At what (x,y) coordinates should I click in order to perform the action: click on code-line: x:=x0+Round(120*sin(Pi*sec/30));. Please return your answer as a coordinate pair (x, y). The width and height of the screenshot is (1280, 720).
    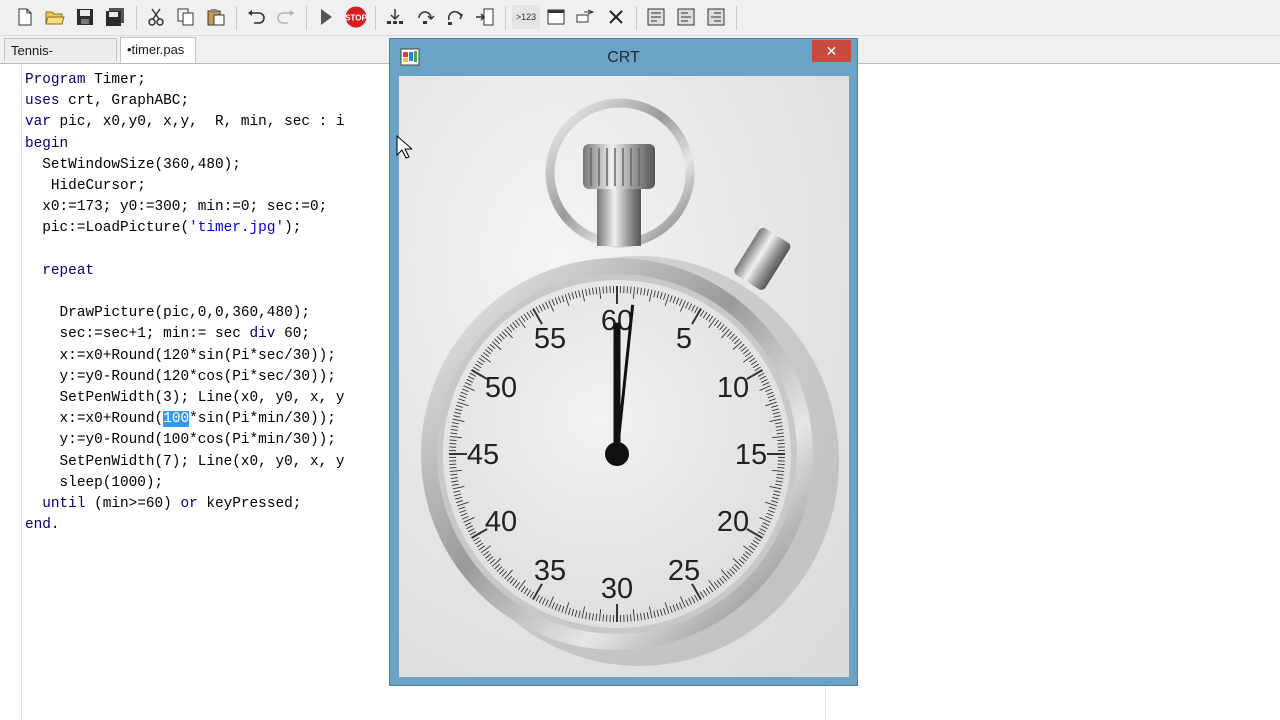
    Looking at the image, I should click on (180, 355).